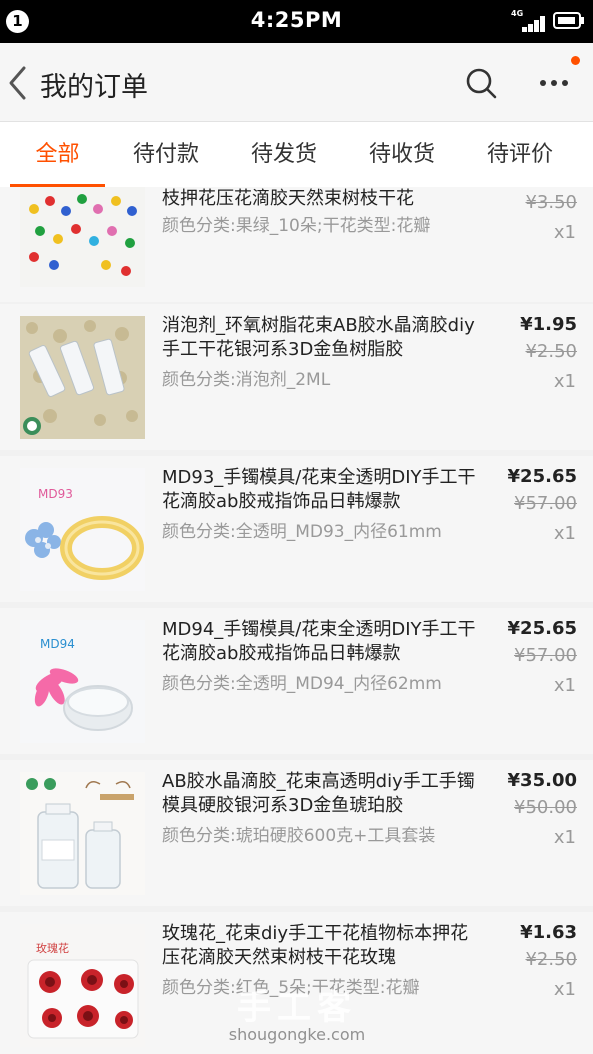 The image size is (593, 1054). Describe the element at coordinates (284, 155) in the screenshot. I see `tab-pending-shipment: 待发货` at that location.